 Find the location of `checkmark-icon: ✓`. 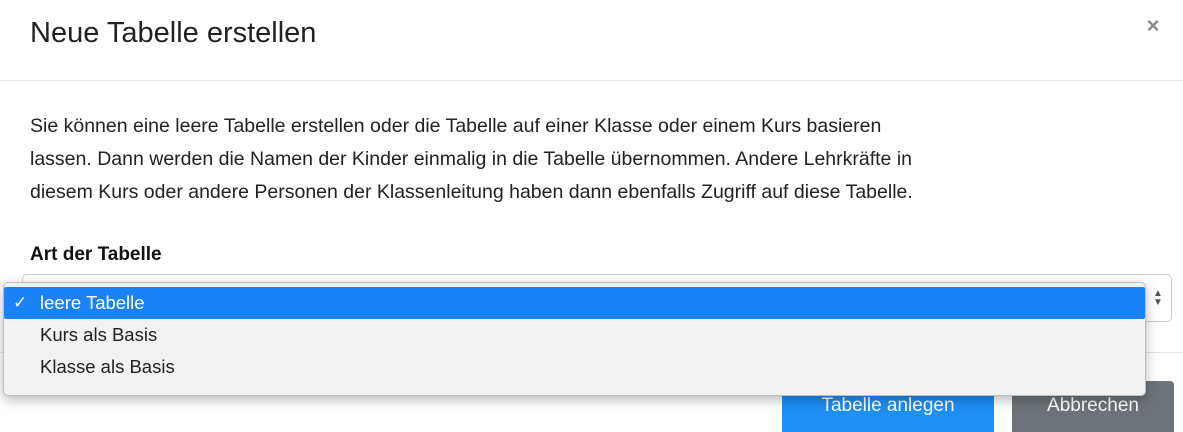

checkmark-icon: ✓ is located at coordinates (20, 302).